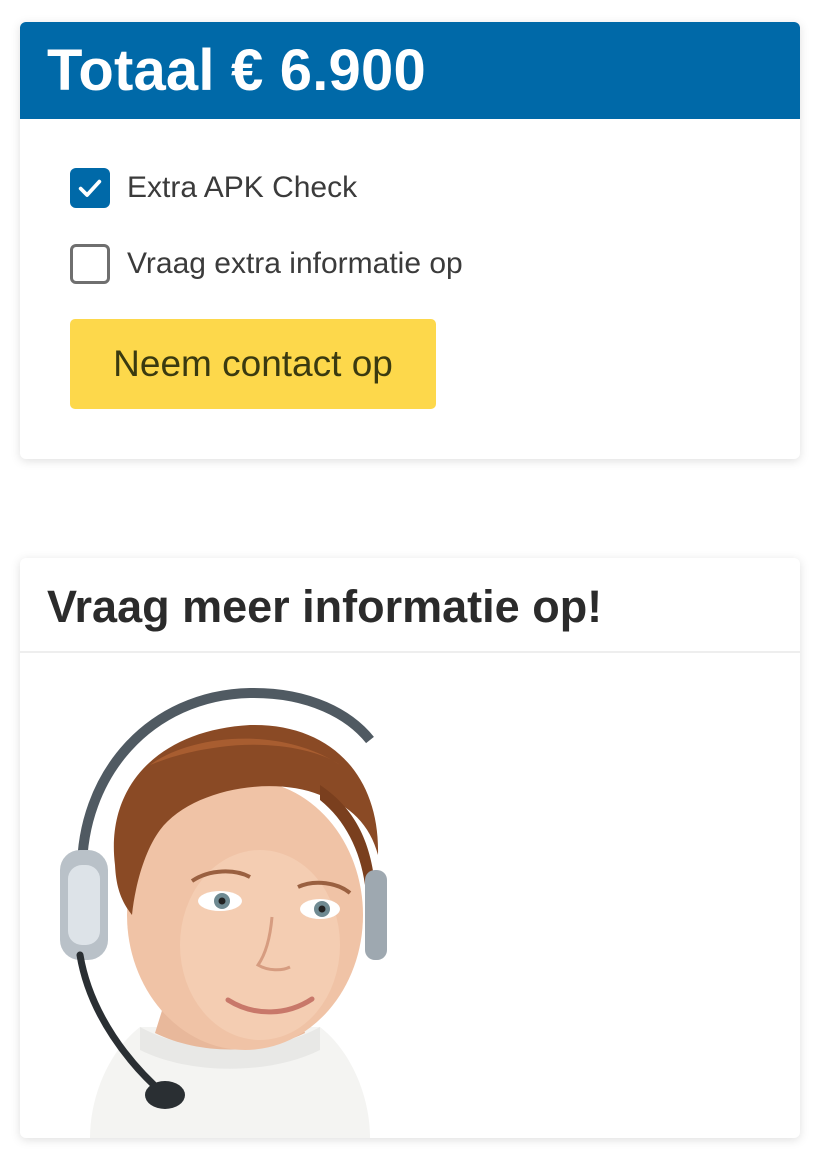 This screenshot has width=822, height=1166. I want to click on contact-button: Neem contact op, so click(253, 364).